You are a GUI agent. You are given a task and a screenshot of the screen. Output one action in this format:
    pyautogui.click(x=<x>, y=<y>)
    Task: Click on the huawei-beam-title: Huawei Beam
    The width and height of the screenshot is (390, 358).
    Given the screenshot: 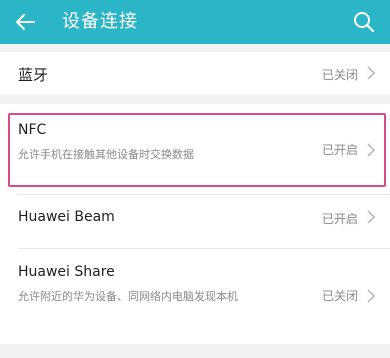 What is the action you would take?
    pyautogui.click(x=66, y=217)
    